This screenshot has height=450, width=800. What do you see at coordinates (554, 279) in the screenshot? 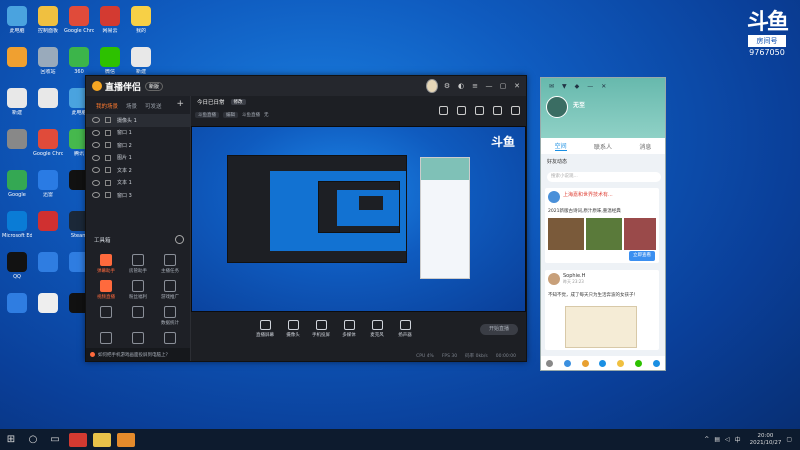
I see `post-avatar` at bounding box center [554, 279].